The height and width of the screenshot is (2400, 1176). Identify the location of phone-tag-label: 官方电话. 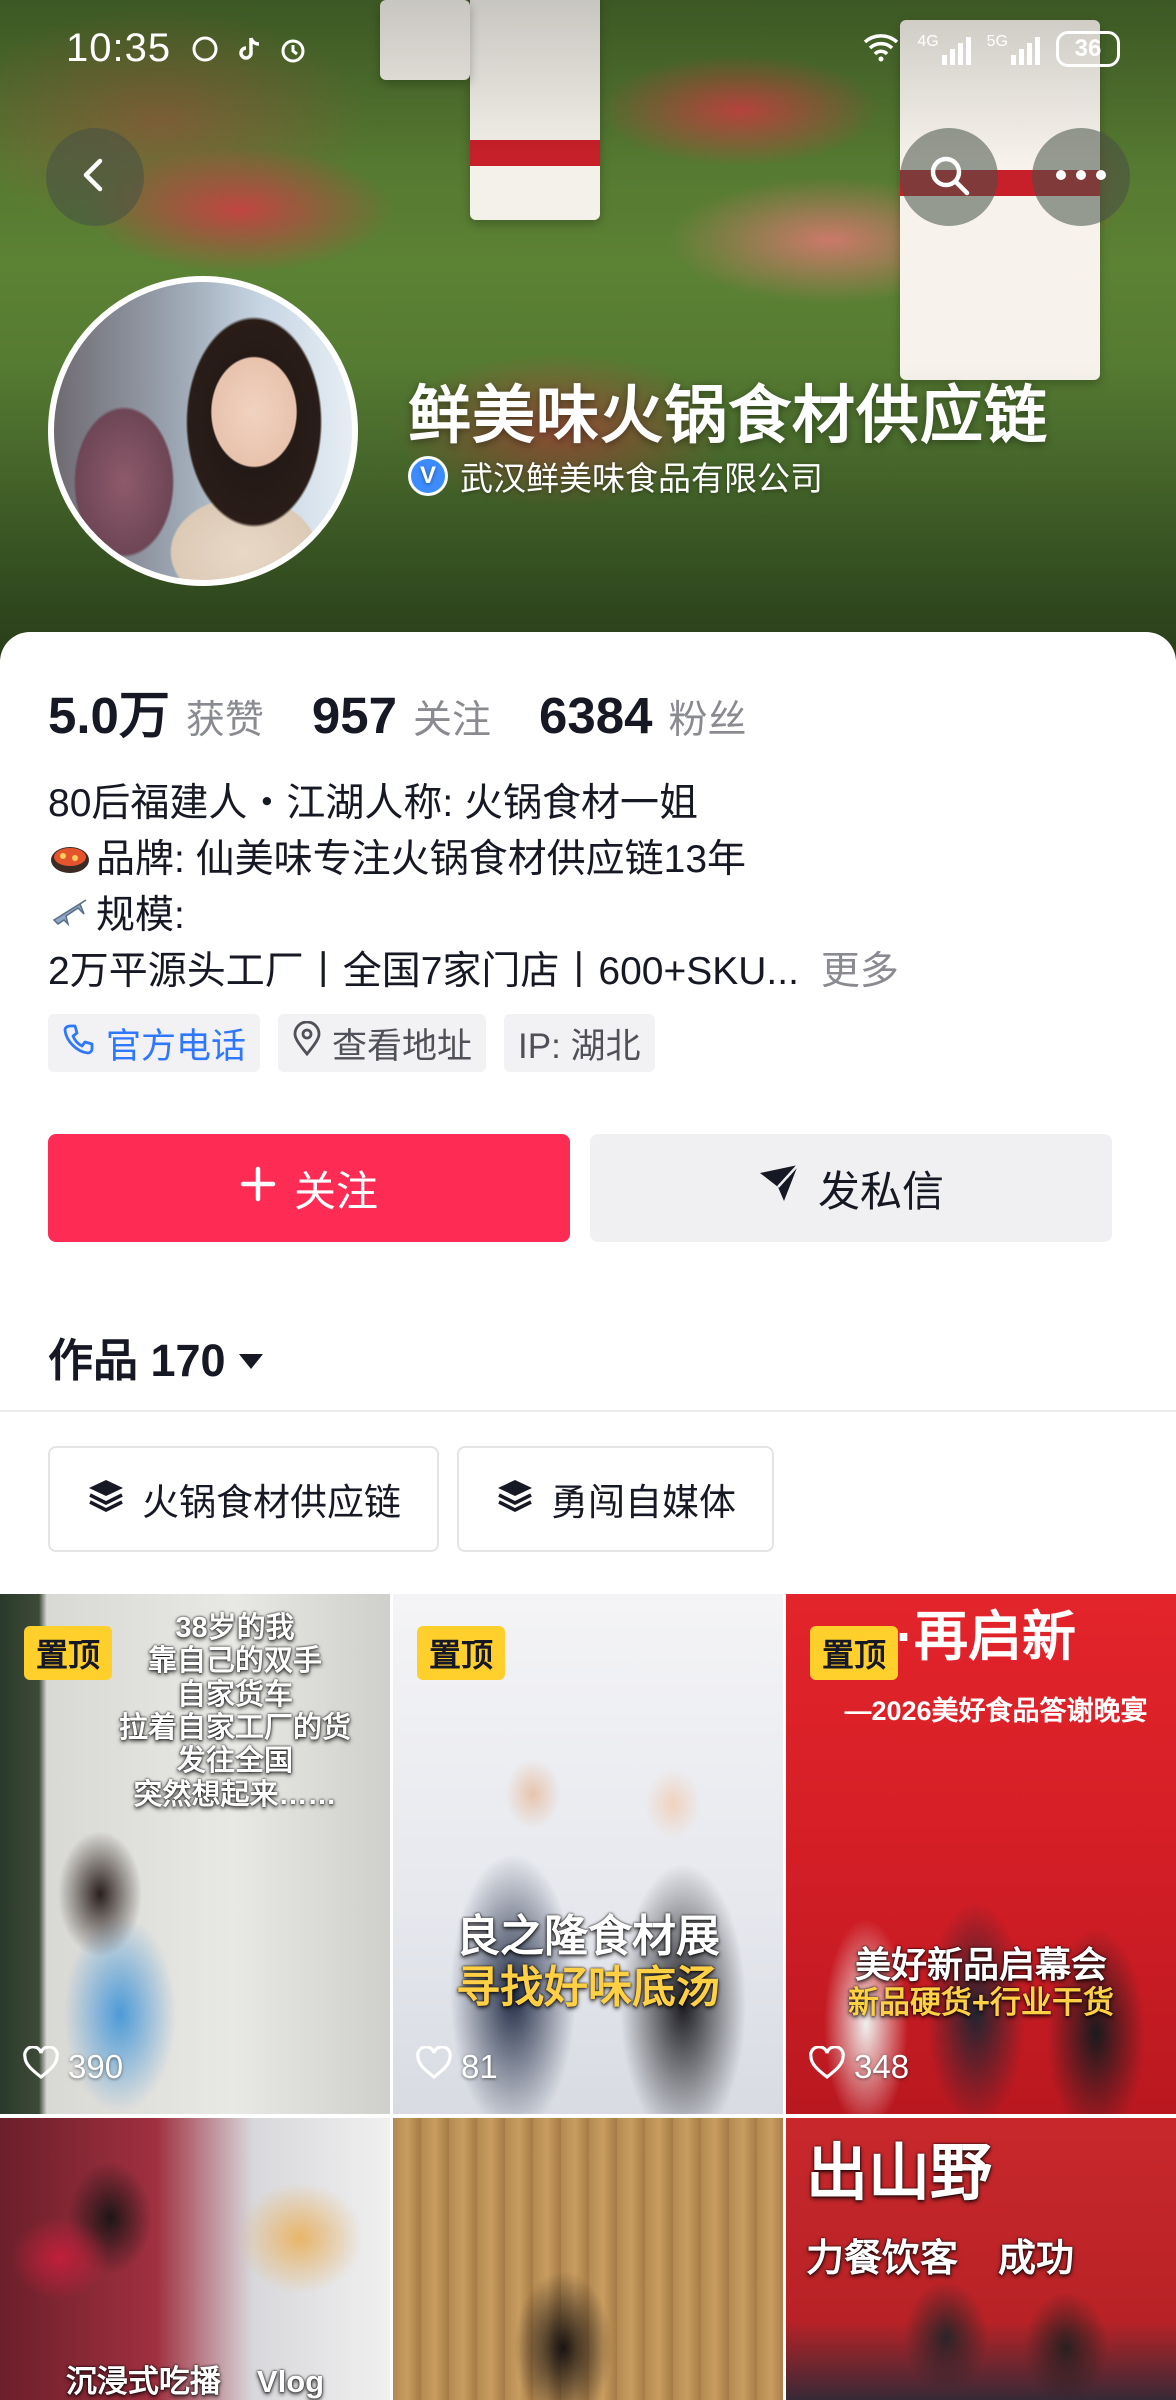
(176, 1046).